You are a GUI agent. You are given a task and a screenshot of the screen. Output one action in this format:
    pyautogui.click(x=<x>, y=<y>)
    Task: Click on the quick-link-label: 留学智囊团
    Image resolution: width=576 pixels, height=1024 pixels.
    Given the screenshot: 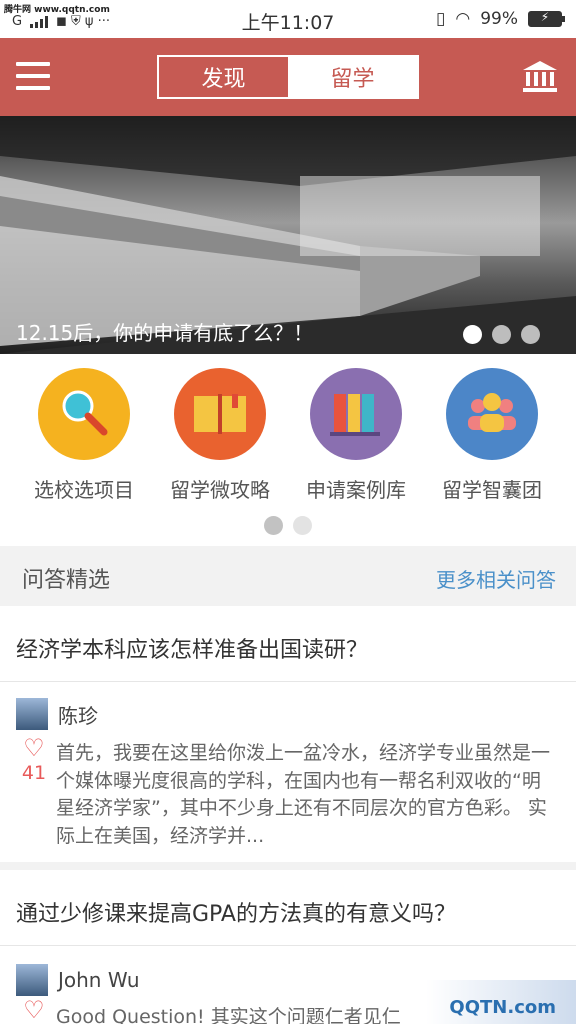 What is the action you would take?
    pyautogui.click(x=492, y=490)
    